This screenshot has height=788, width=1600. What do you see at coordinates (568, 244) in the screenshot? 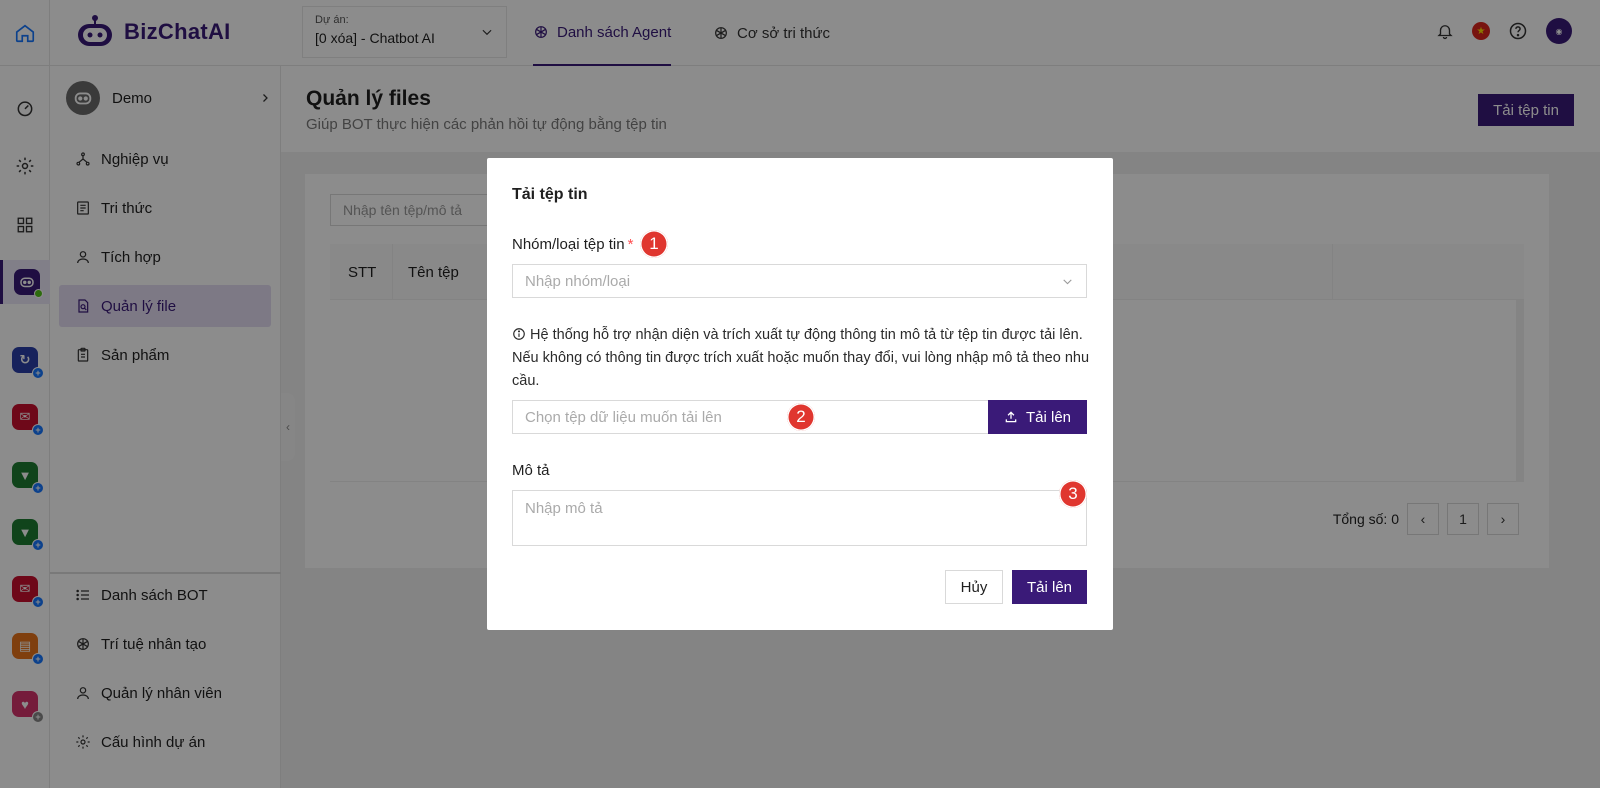
I see `group-type-label-text: Nhóm/loại tệp tin` at bounding box center [568, 244].